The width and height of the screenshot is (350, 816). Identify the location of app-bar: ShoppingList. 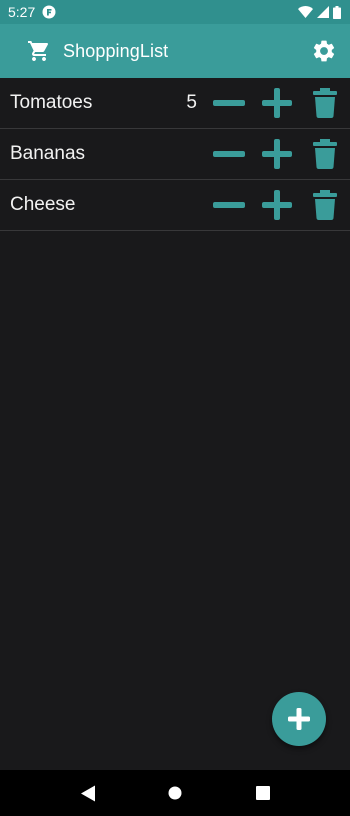
(175, 51).